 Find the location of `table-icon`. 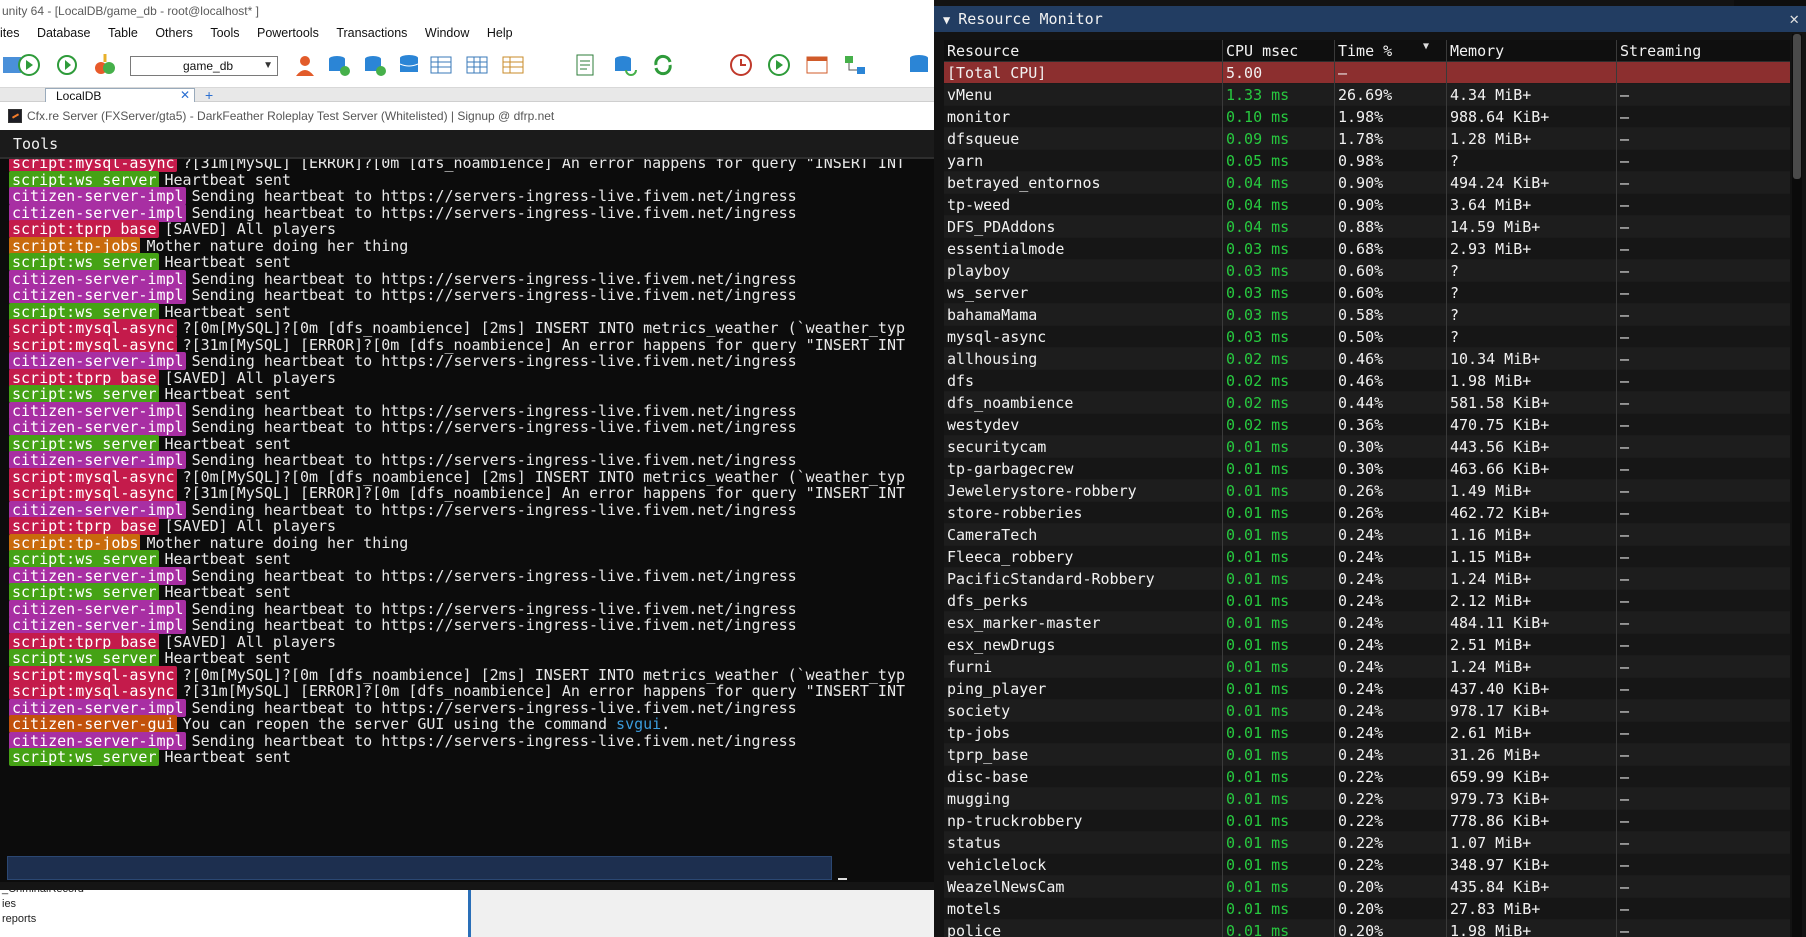

table-icon is located at coordinates (441, 65).